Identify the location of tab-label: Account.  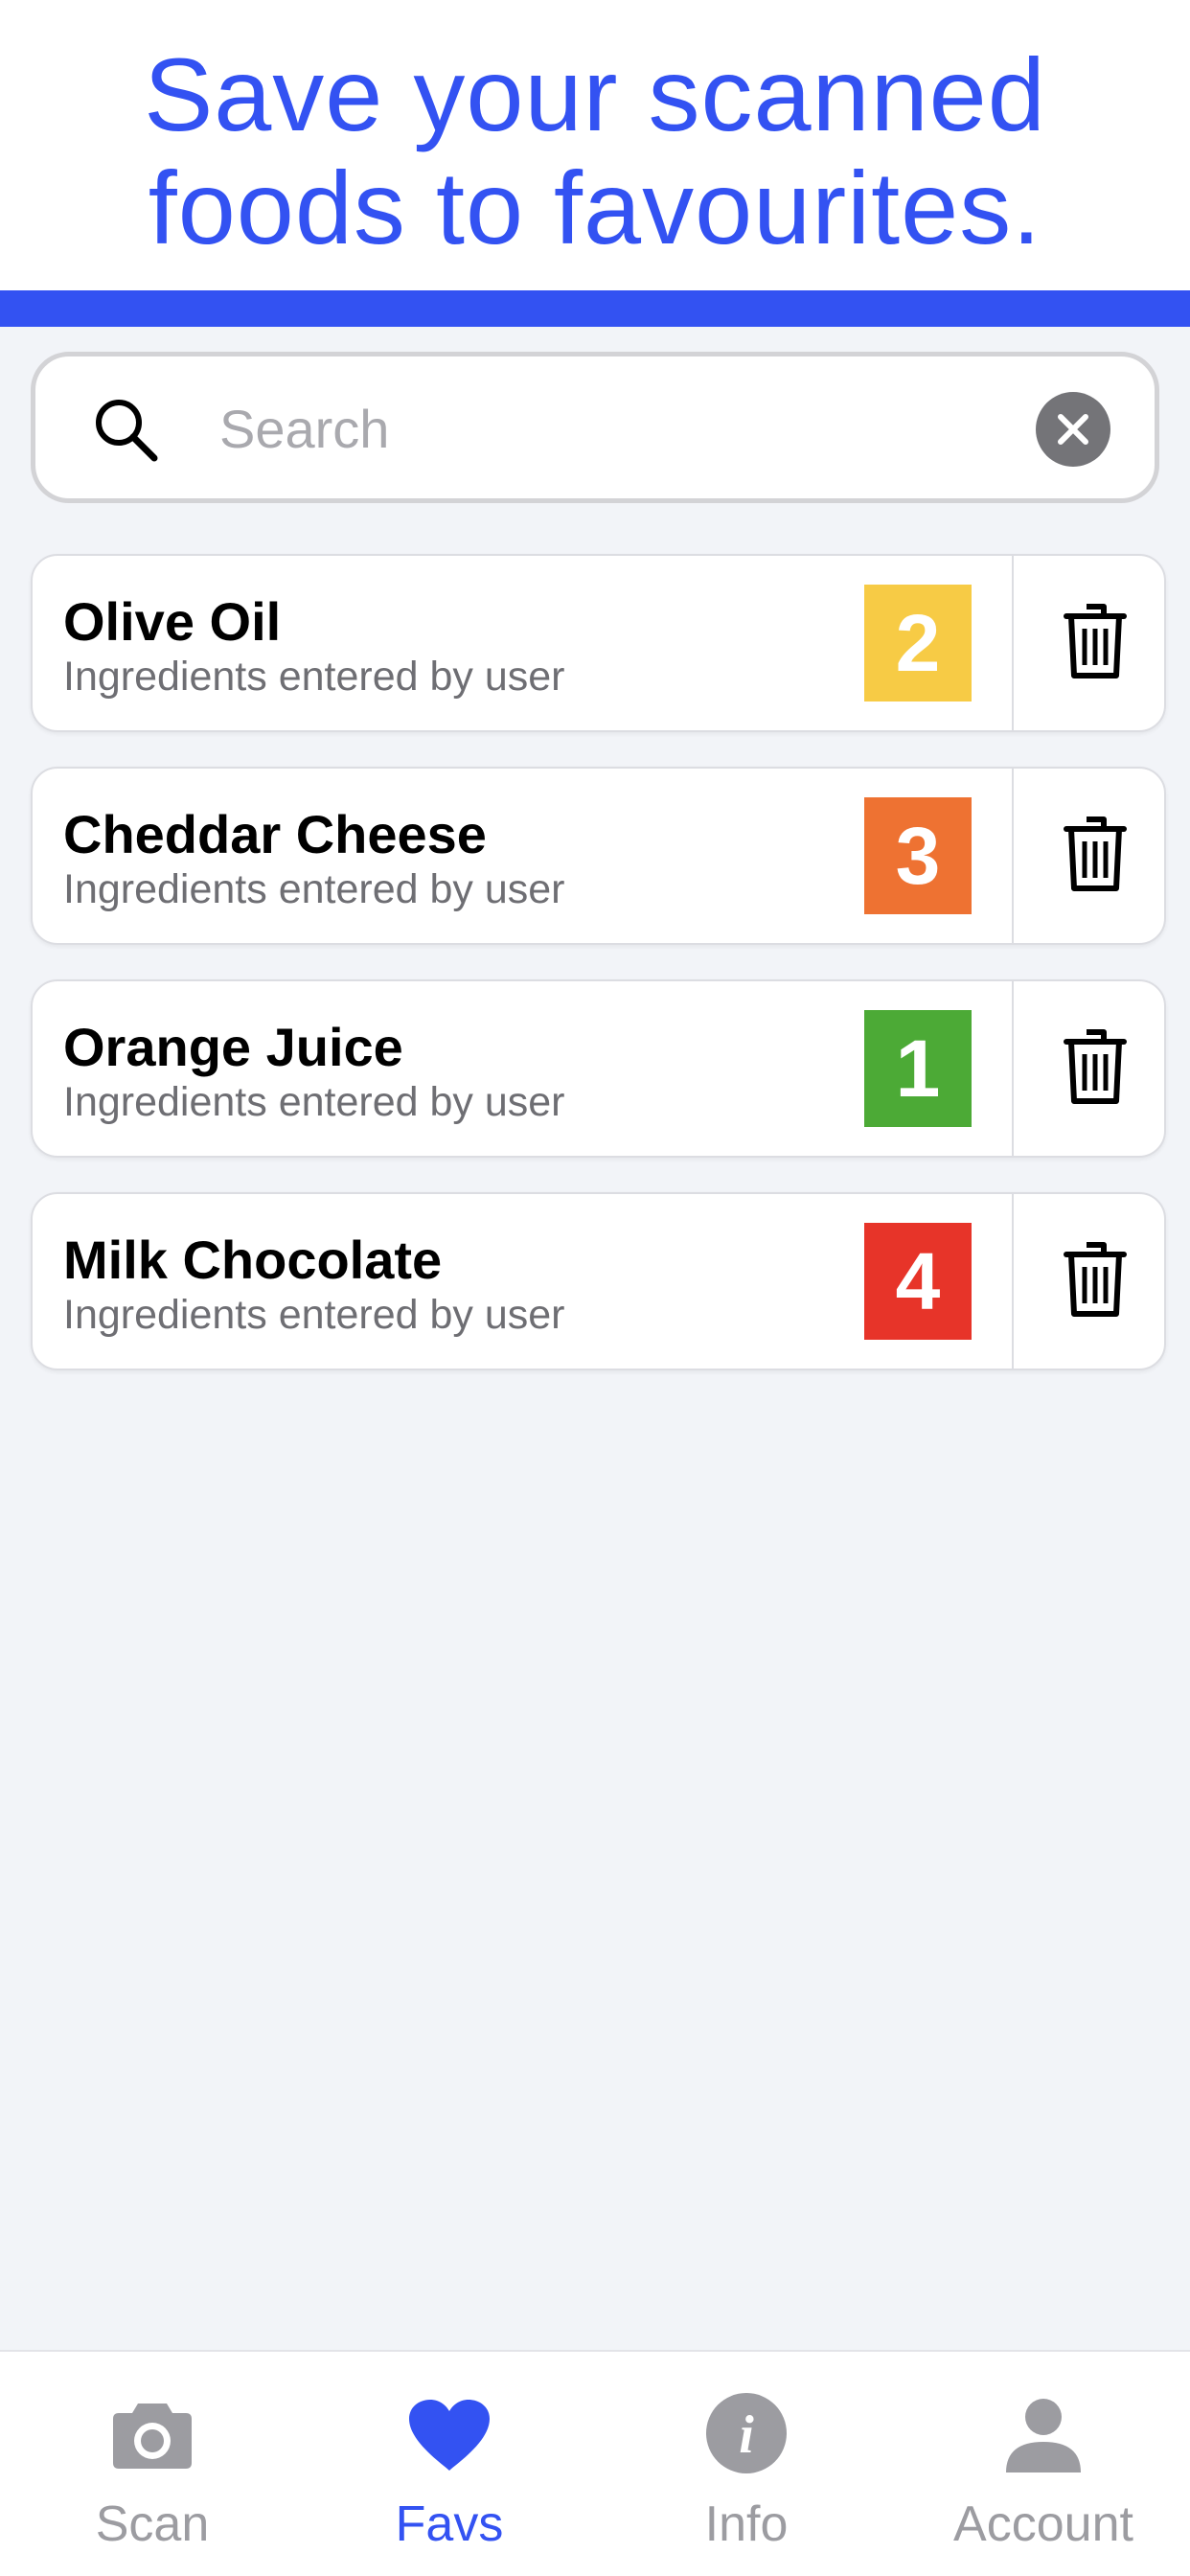
(1043, 2524).